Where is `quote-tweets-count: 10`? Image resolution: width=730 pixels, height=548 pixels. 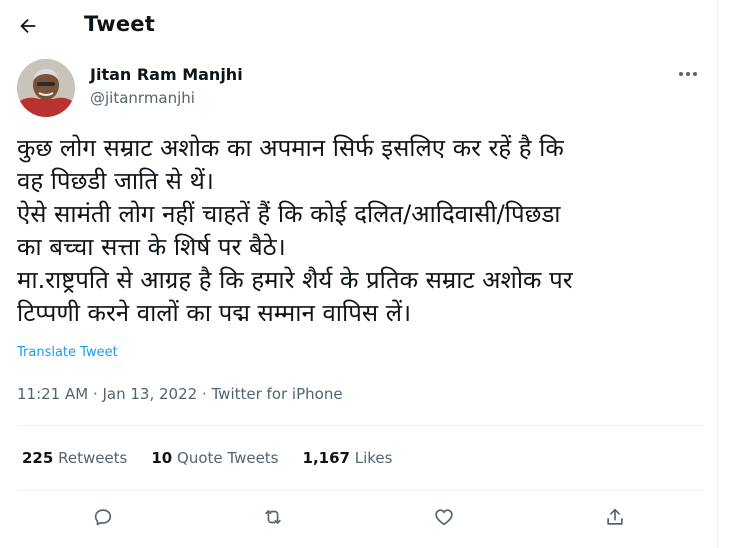 quote-tweets-count: 10 is located at coordinates (162, 458).